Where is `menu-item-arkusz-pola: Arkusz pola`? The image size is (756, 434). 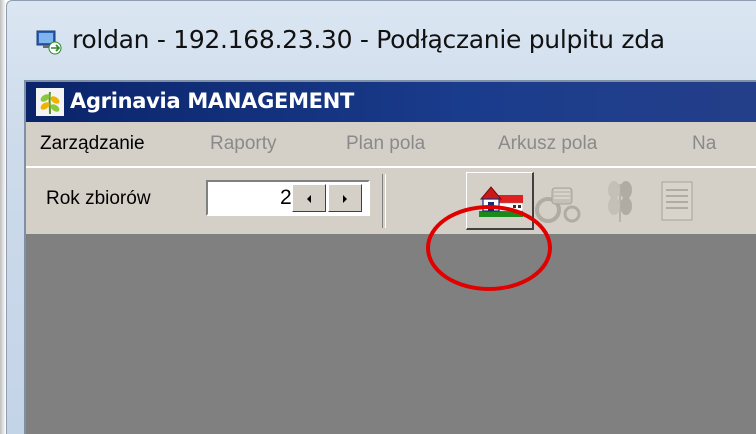 menu-item-arkusz-pola: Arkusz pola is located at coordinates (547, 144).